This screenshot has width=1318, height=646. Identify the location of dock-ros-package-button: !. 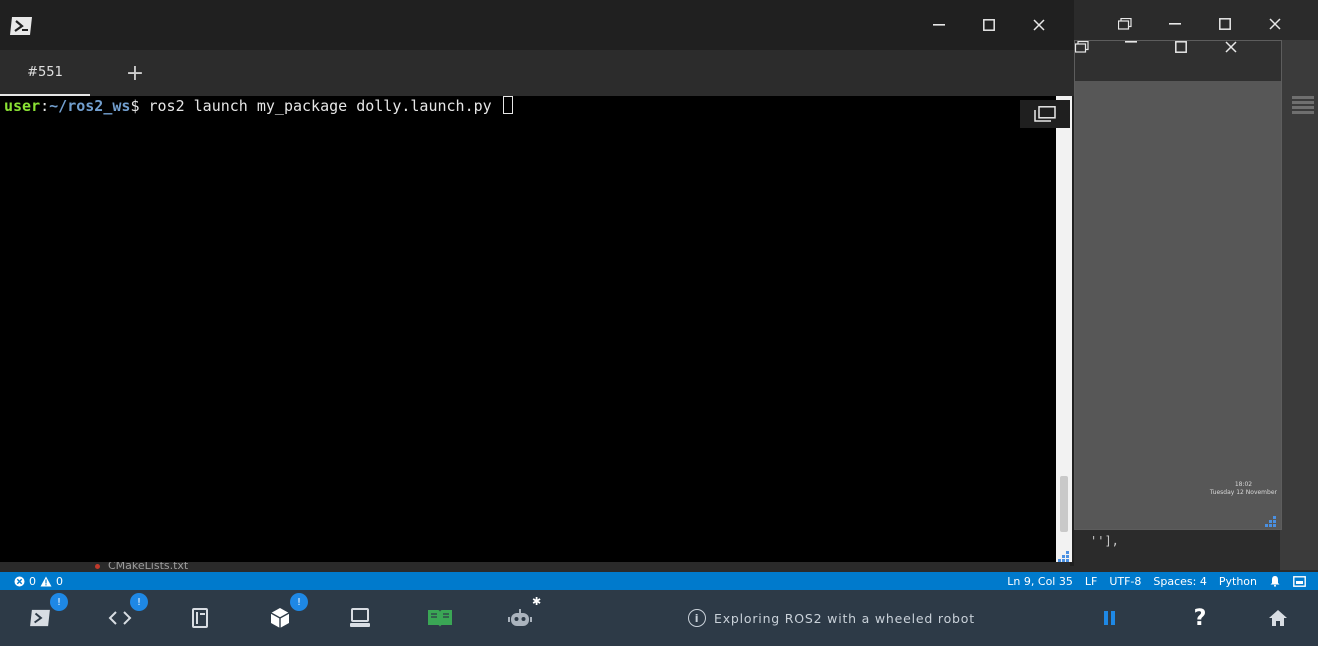
(280, 618).